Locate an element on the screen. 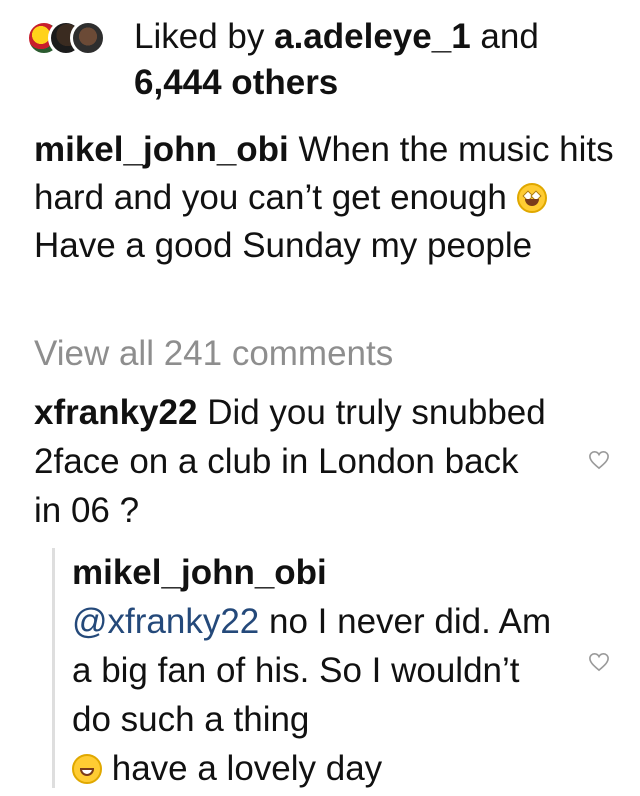 Image resolution: width=640 pixels, height=796 pixels. liker-username: a.adeleye_1 is located at coordinates (372, 36).